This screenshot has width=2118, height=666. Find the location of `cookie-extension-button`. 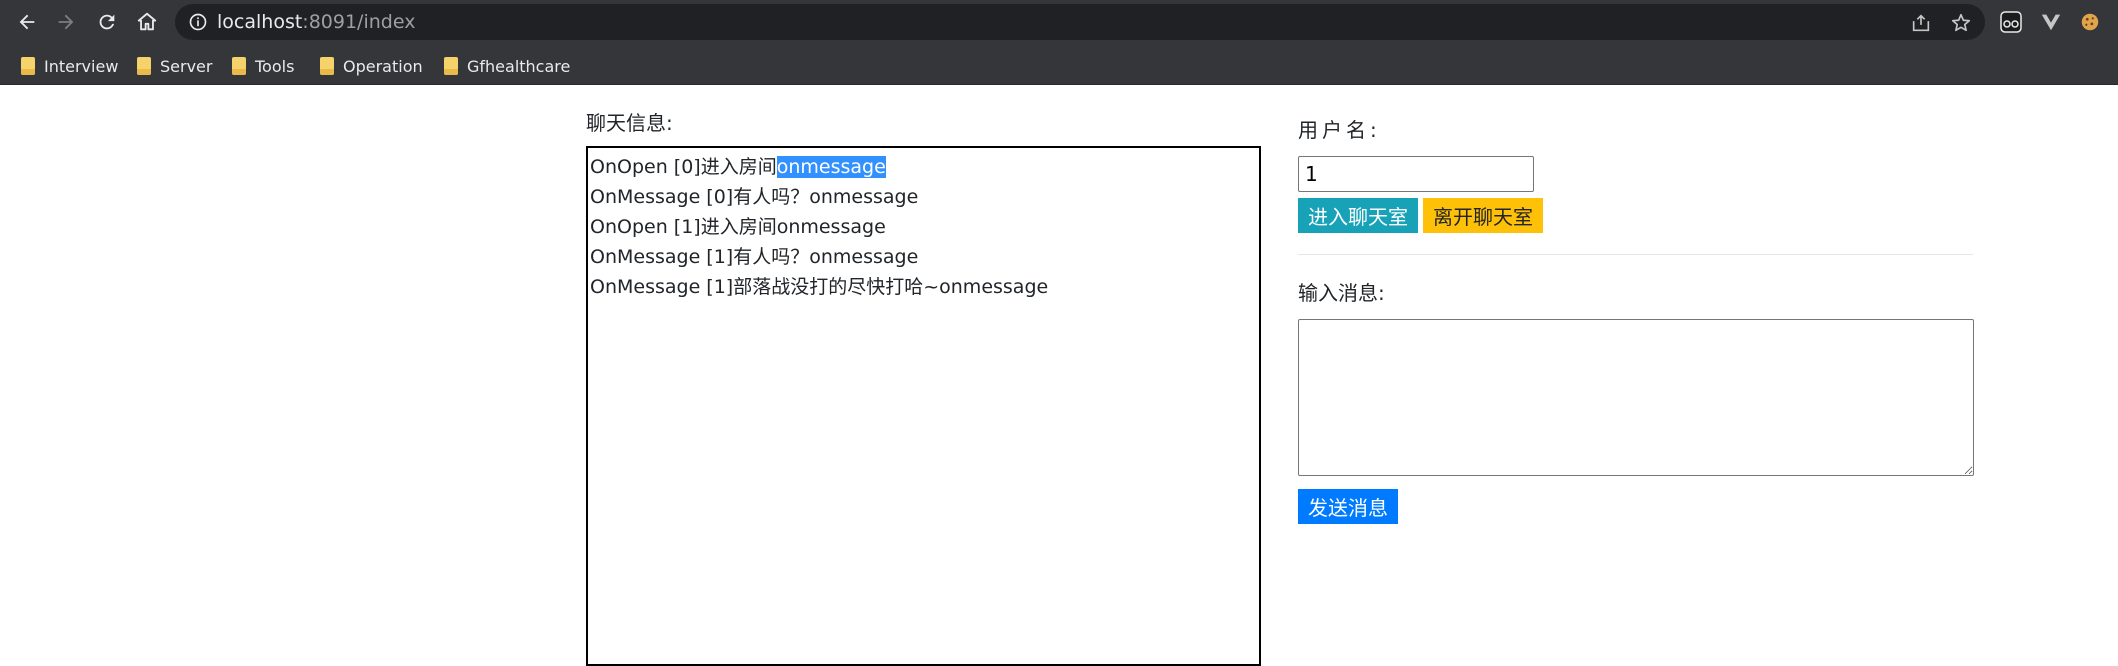

cookie-extension-button is located at coordinates (2090, 22).